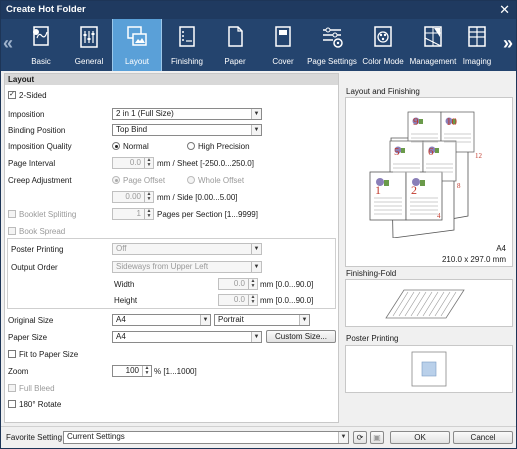  Describe the element at coordinates (483, 437) in the screenshot. I see `cancel-button: Cancel` at that location.